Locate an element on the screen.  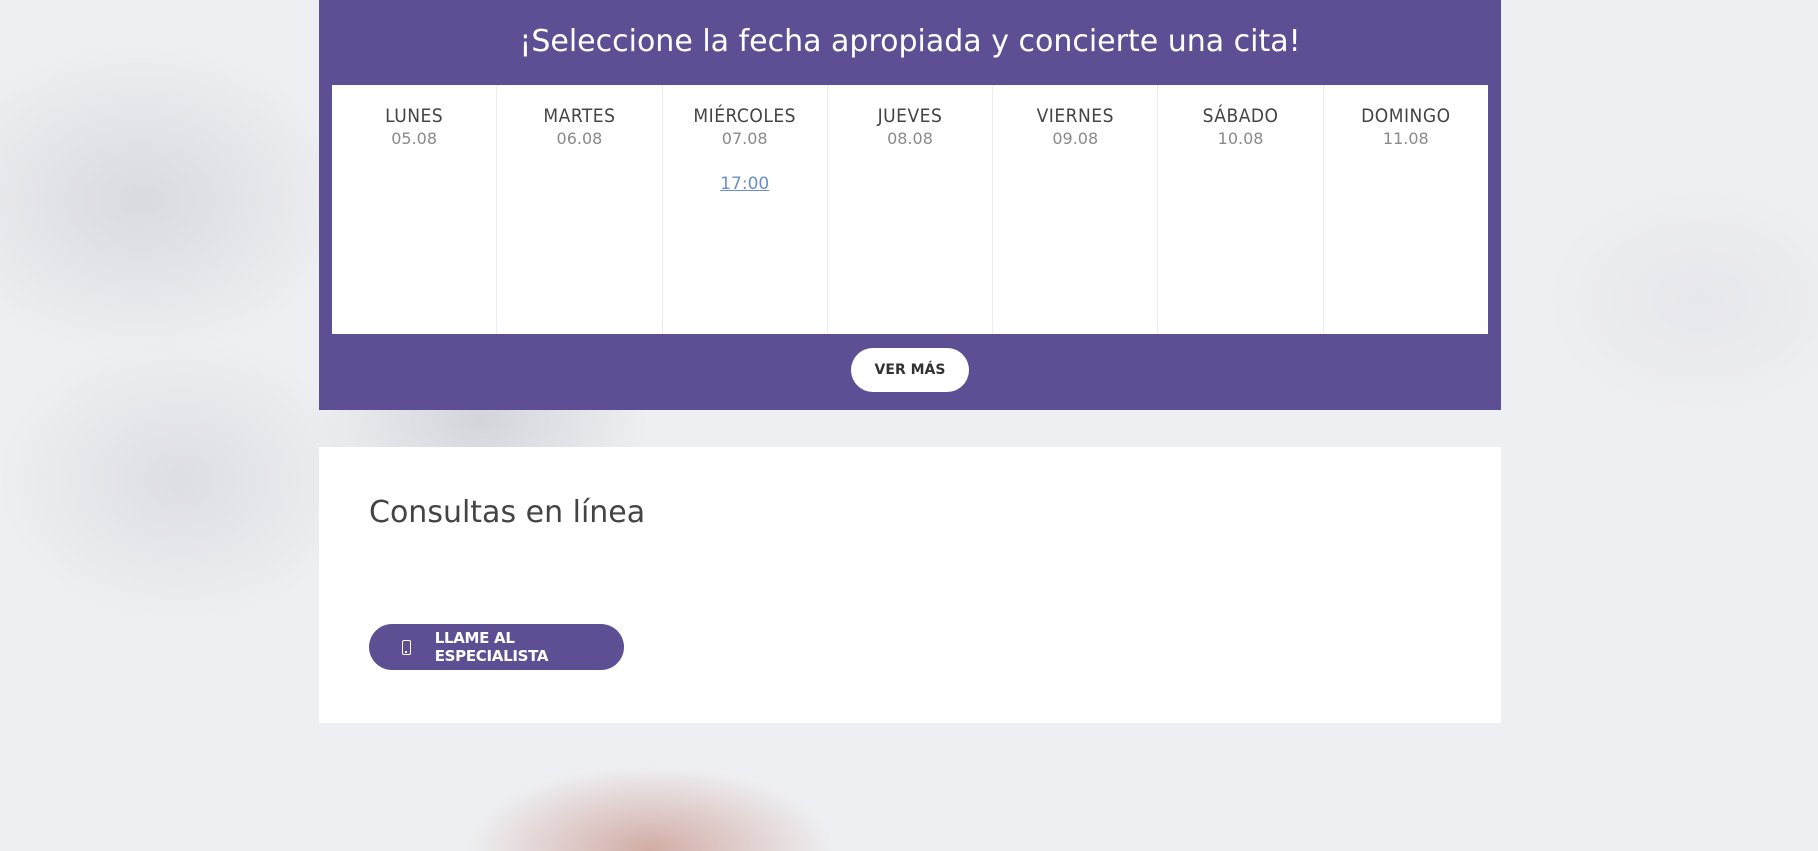
consultations-title: Consultas en línea is located at coordinates (507, 512).